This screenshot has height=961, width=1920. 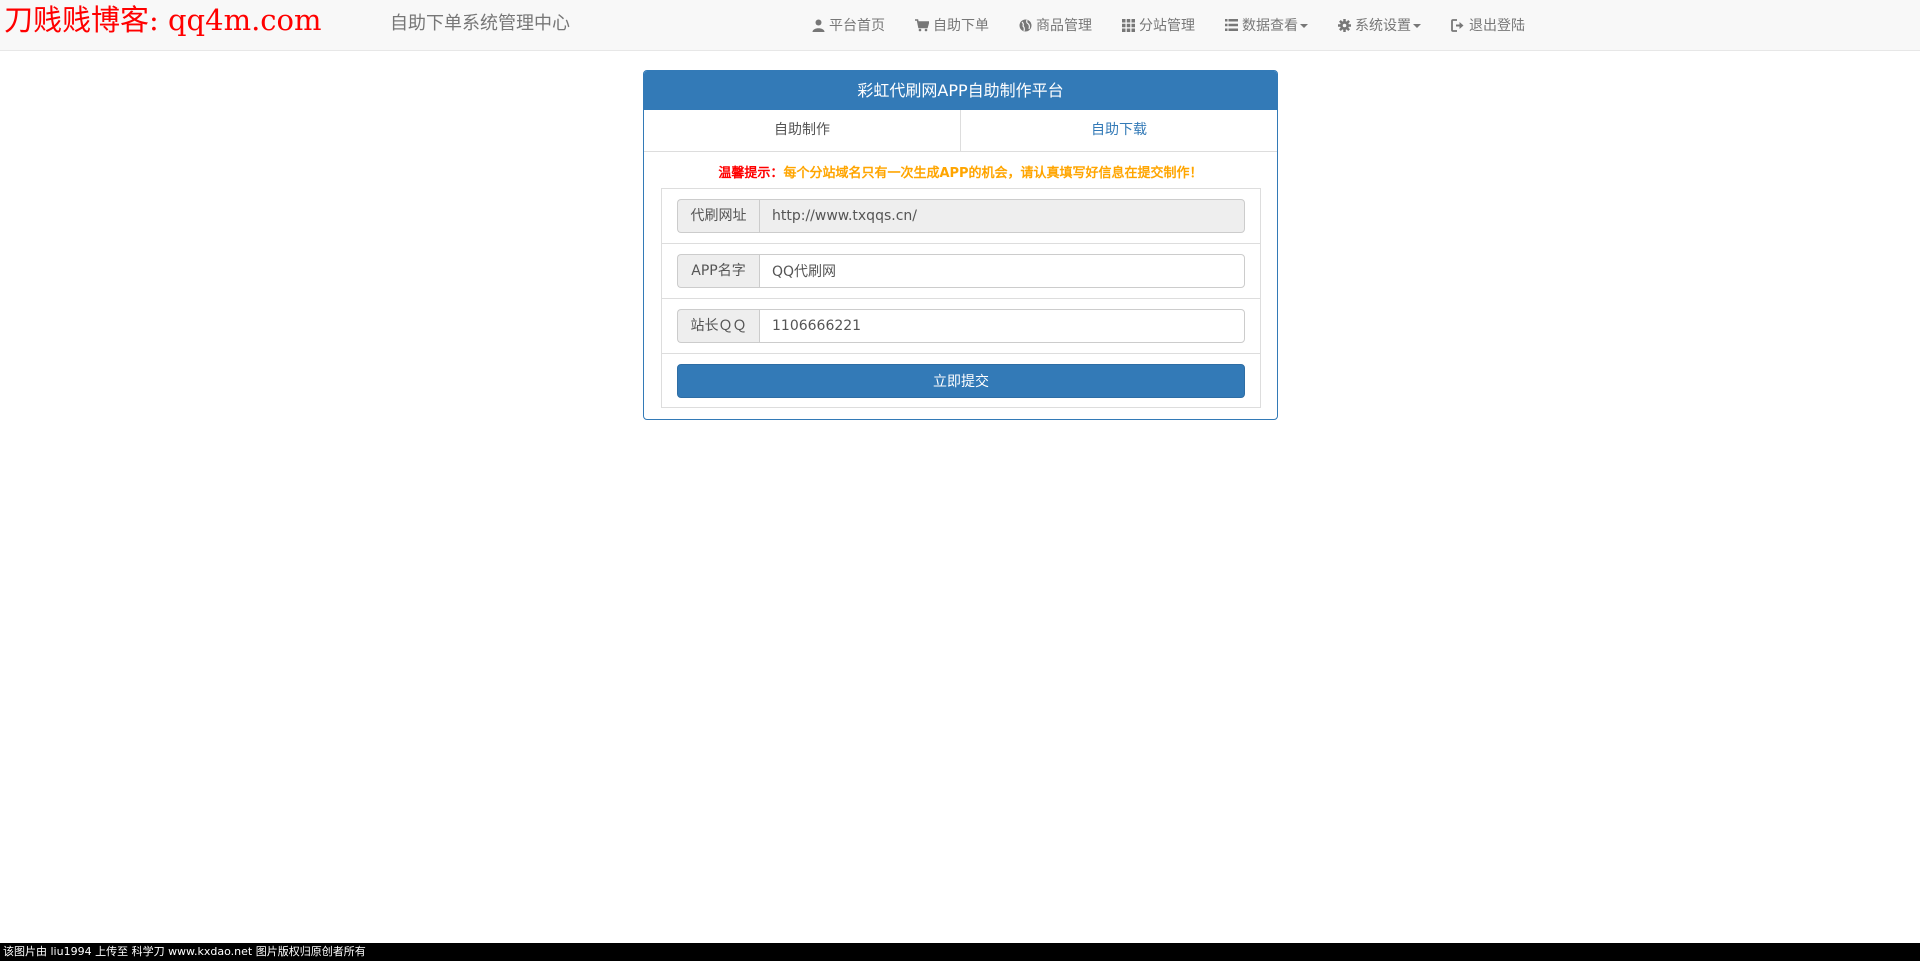 What do you see at coordinates (802, 130) in the screenshot?
I see `tab-self-make: 自助制作` at bounding box center [802, 130].